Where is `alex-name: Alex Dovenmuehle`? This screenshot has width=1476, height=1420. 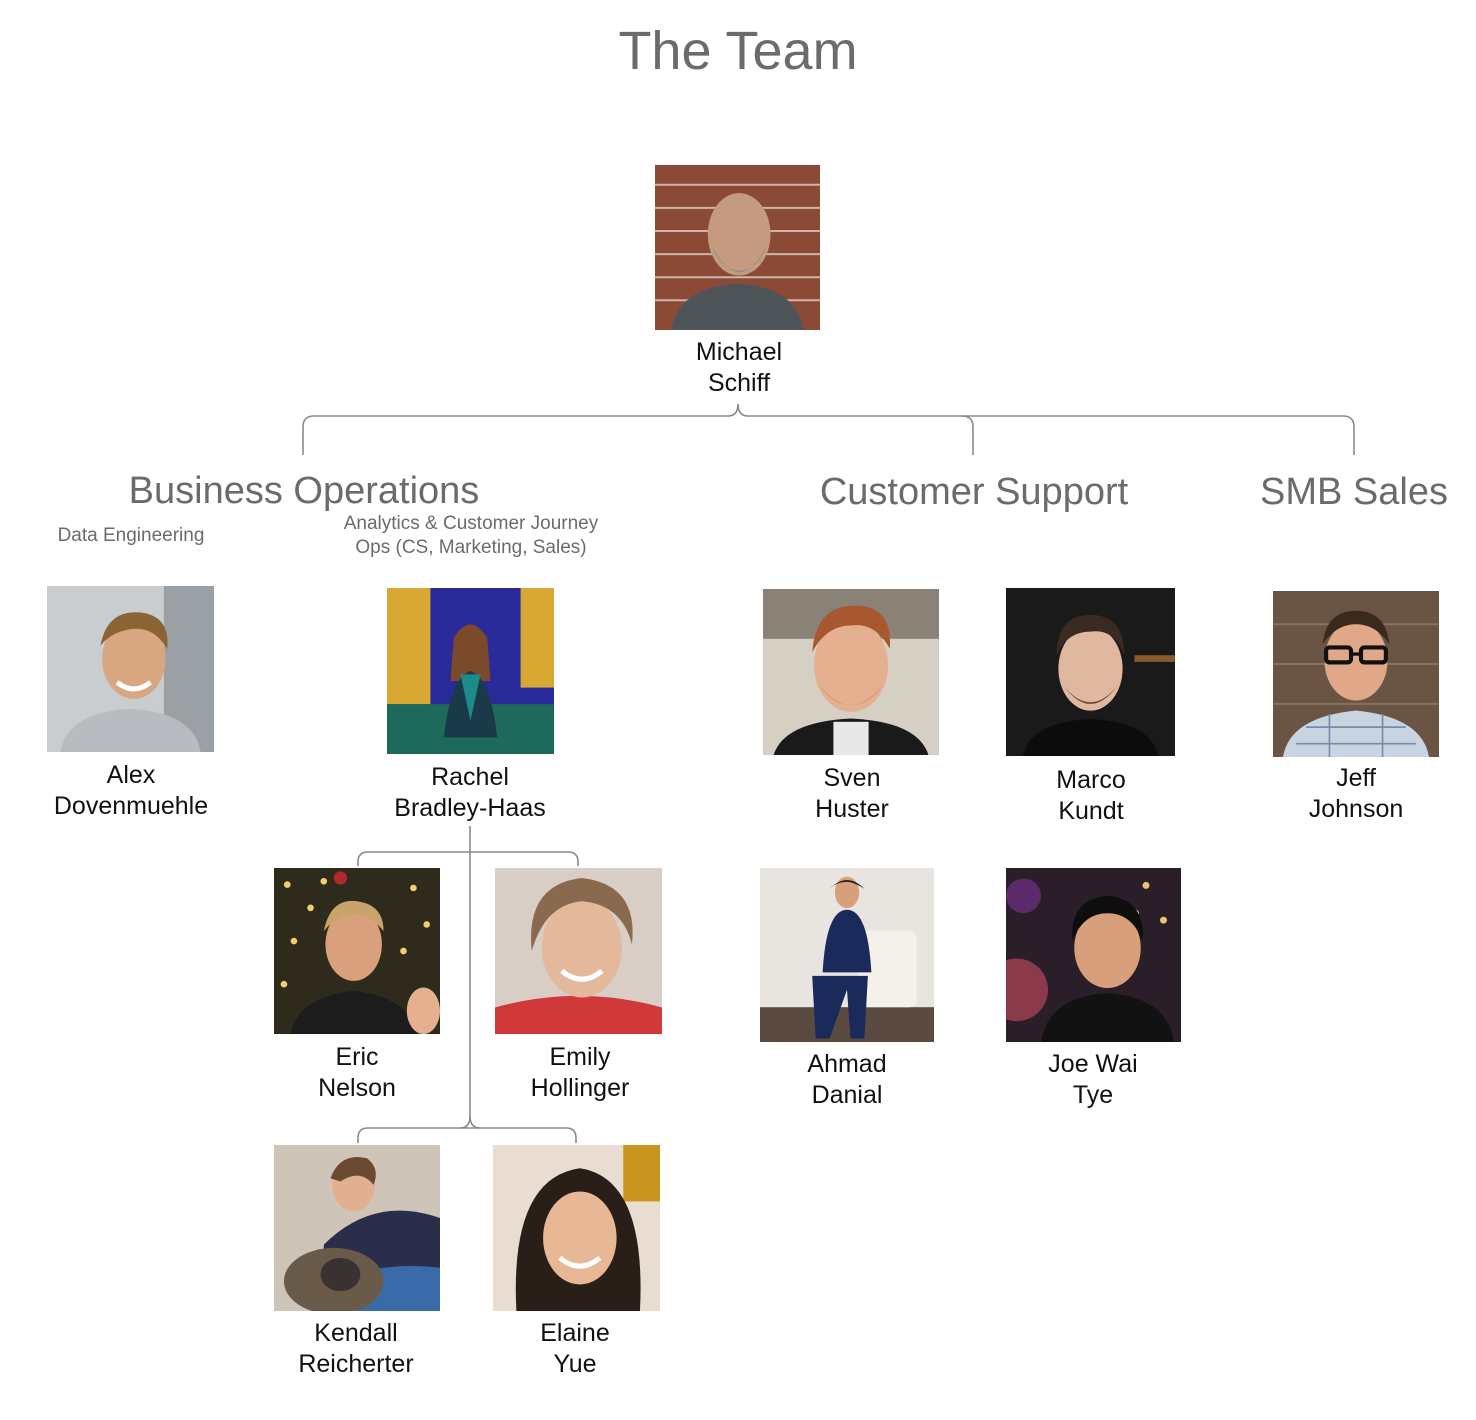 alex-name: Alex Dovenmuehle is located at coordinates (131, 791).